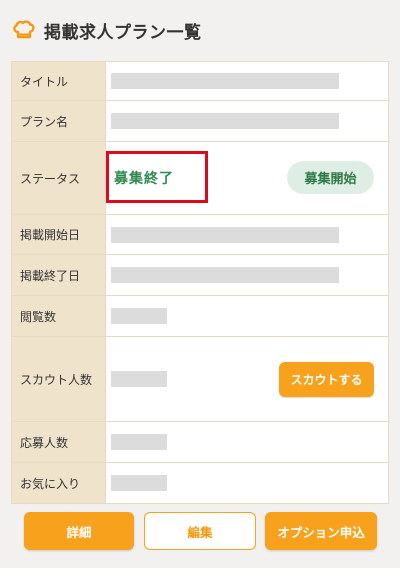  What do you see at coordinates (123, 32) in the screenshot?
I see `page-title: 掲載求人プラン一覧` at bounding box center [123, 32].